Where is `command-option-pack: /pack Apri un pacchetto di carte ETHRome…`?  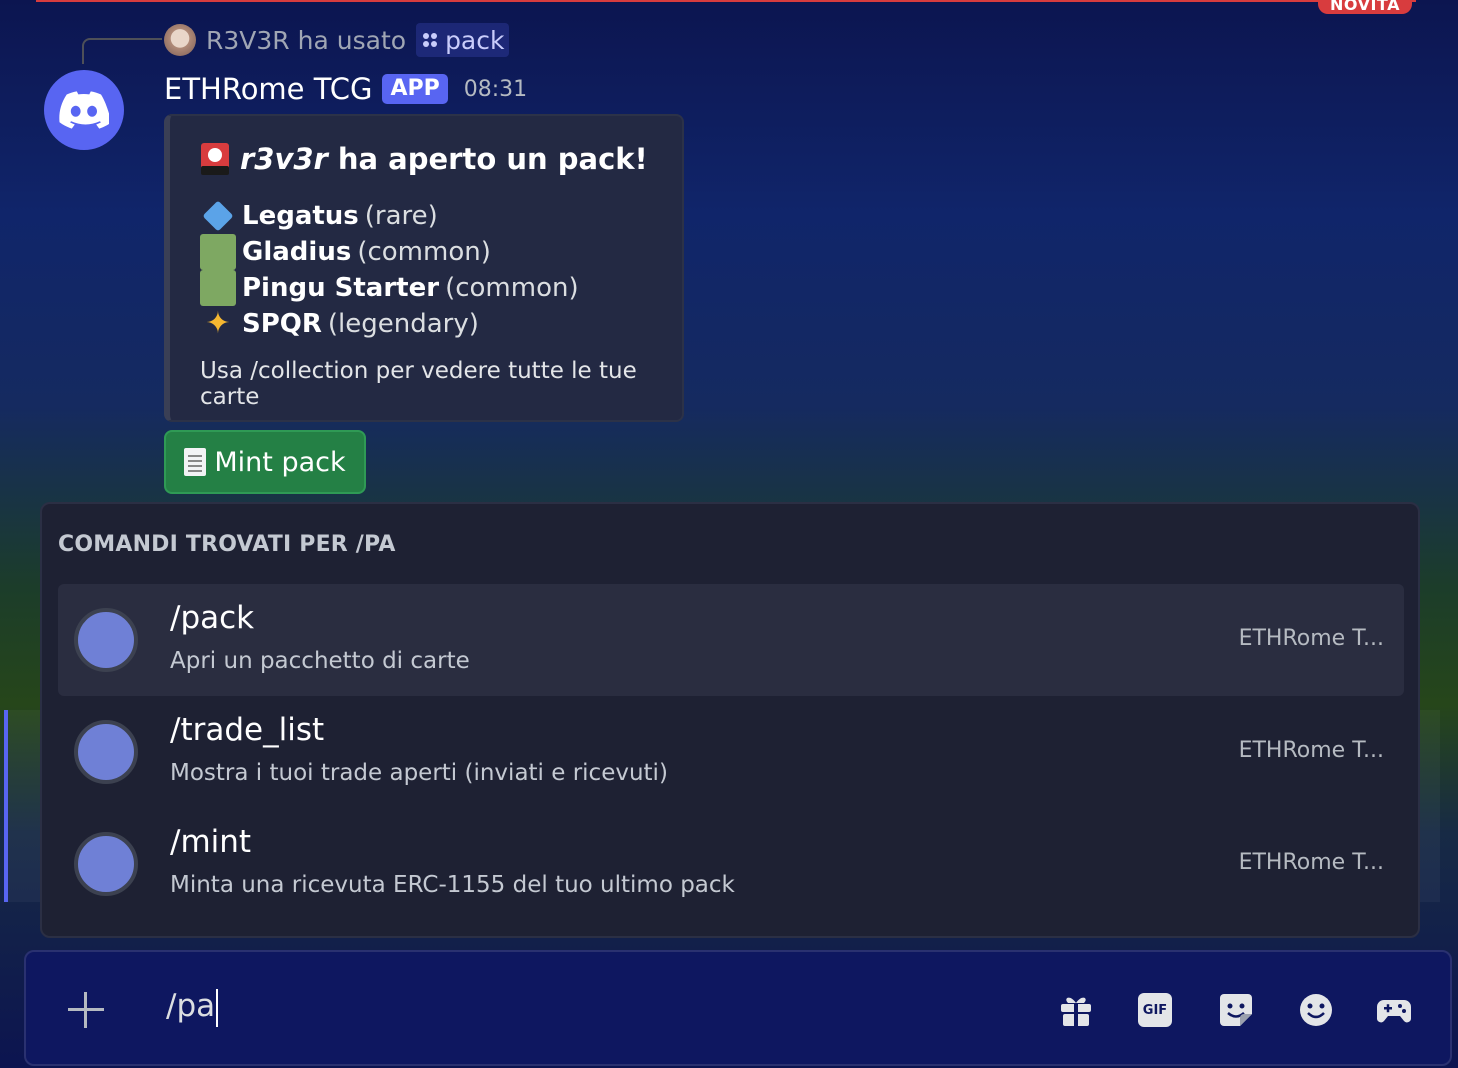 command-option-pack: /pack Apri un pacchetto di carte ETHRome… is located at coordinates (731, 640).